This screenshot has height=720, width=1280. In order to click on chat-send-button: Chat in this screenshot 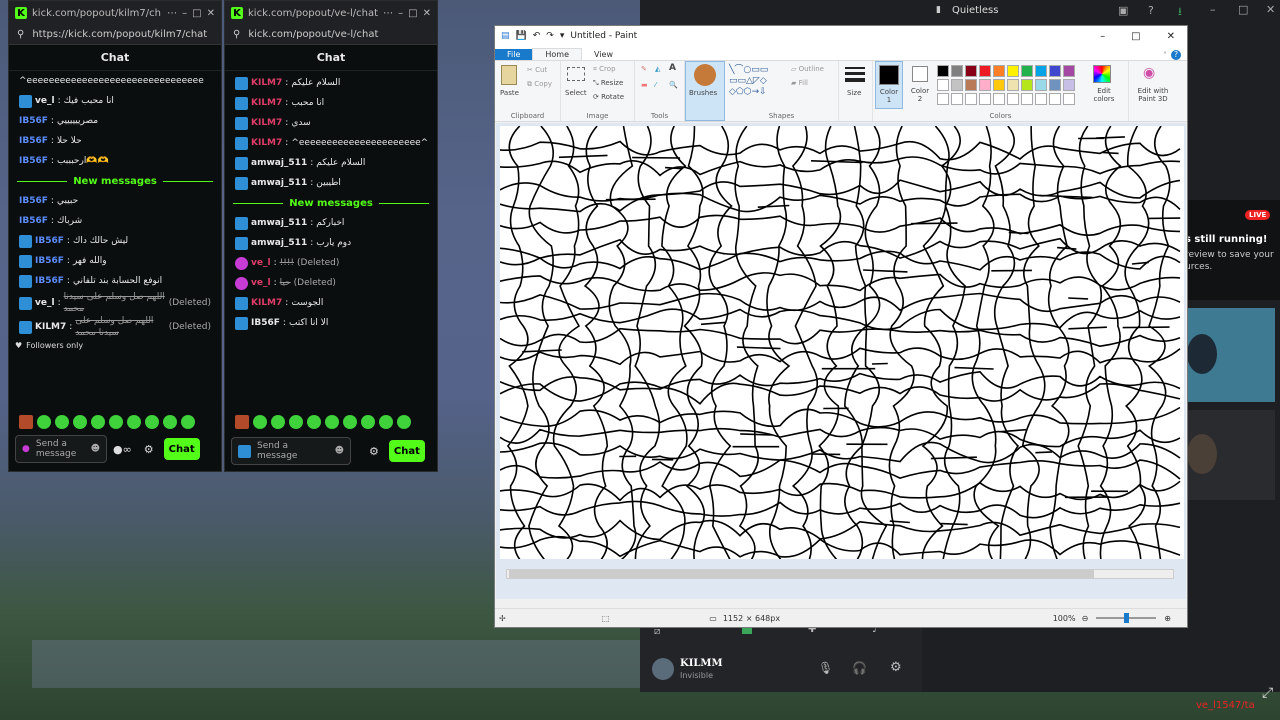, I will do `click(406, 451)`.